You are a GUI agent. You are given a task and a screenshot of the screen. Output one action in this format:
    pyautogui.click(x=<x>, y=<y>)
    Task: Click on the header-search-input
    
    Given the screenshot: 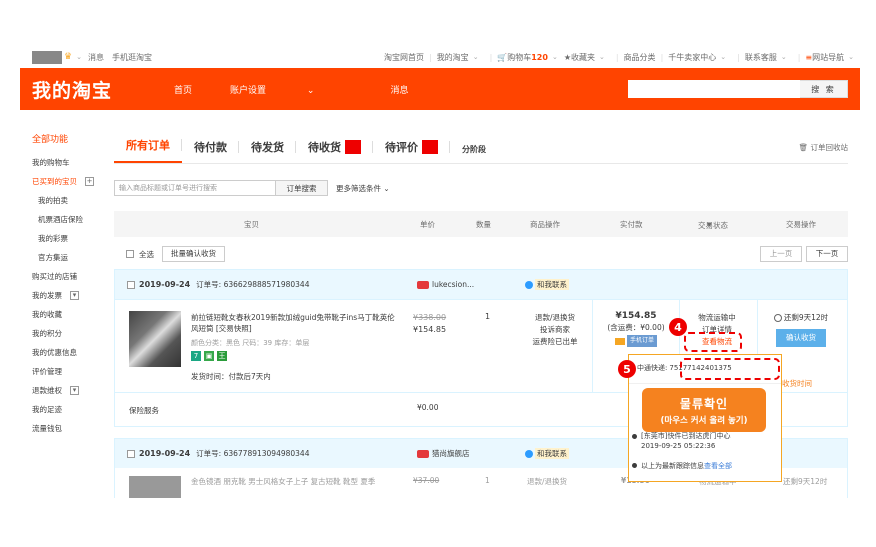 What is the action you would take?
    pyautogui.click(x=714, y=89)
    